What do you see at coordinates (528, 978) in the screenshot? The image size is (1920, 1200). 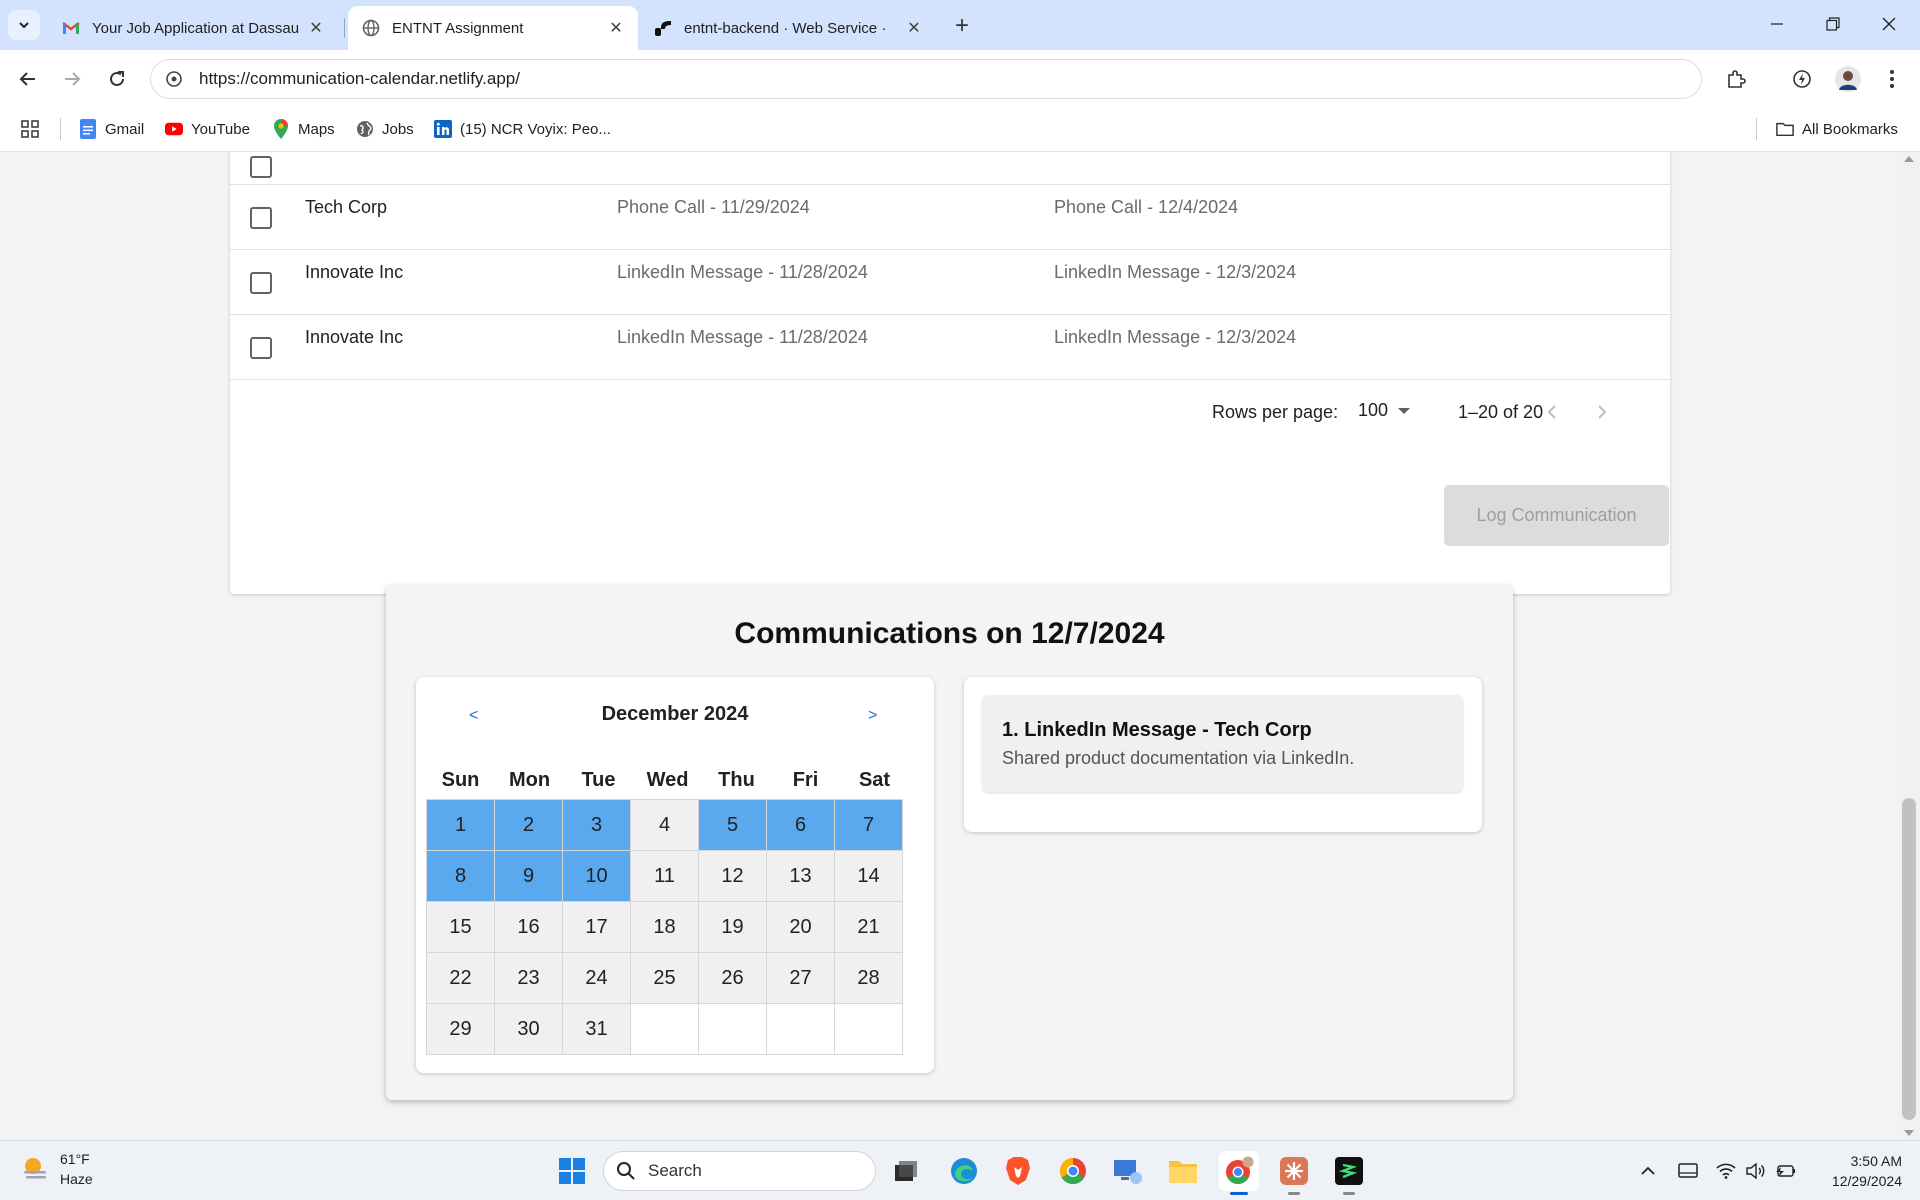 I see `calendar-day: 23` at bounding box center [528, 978].